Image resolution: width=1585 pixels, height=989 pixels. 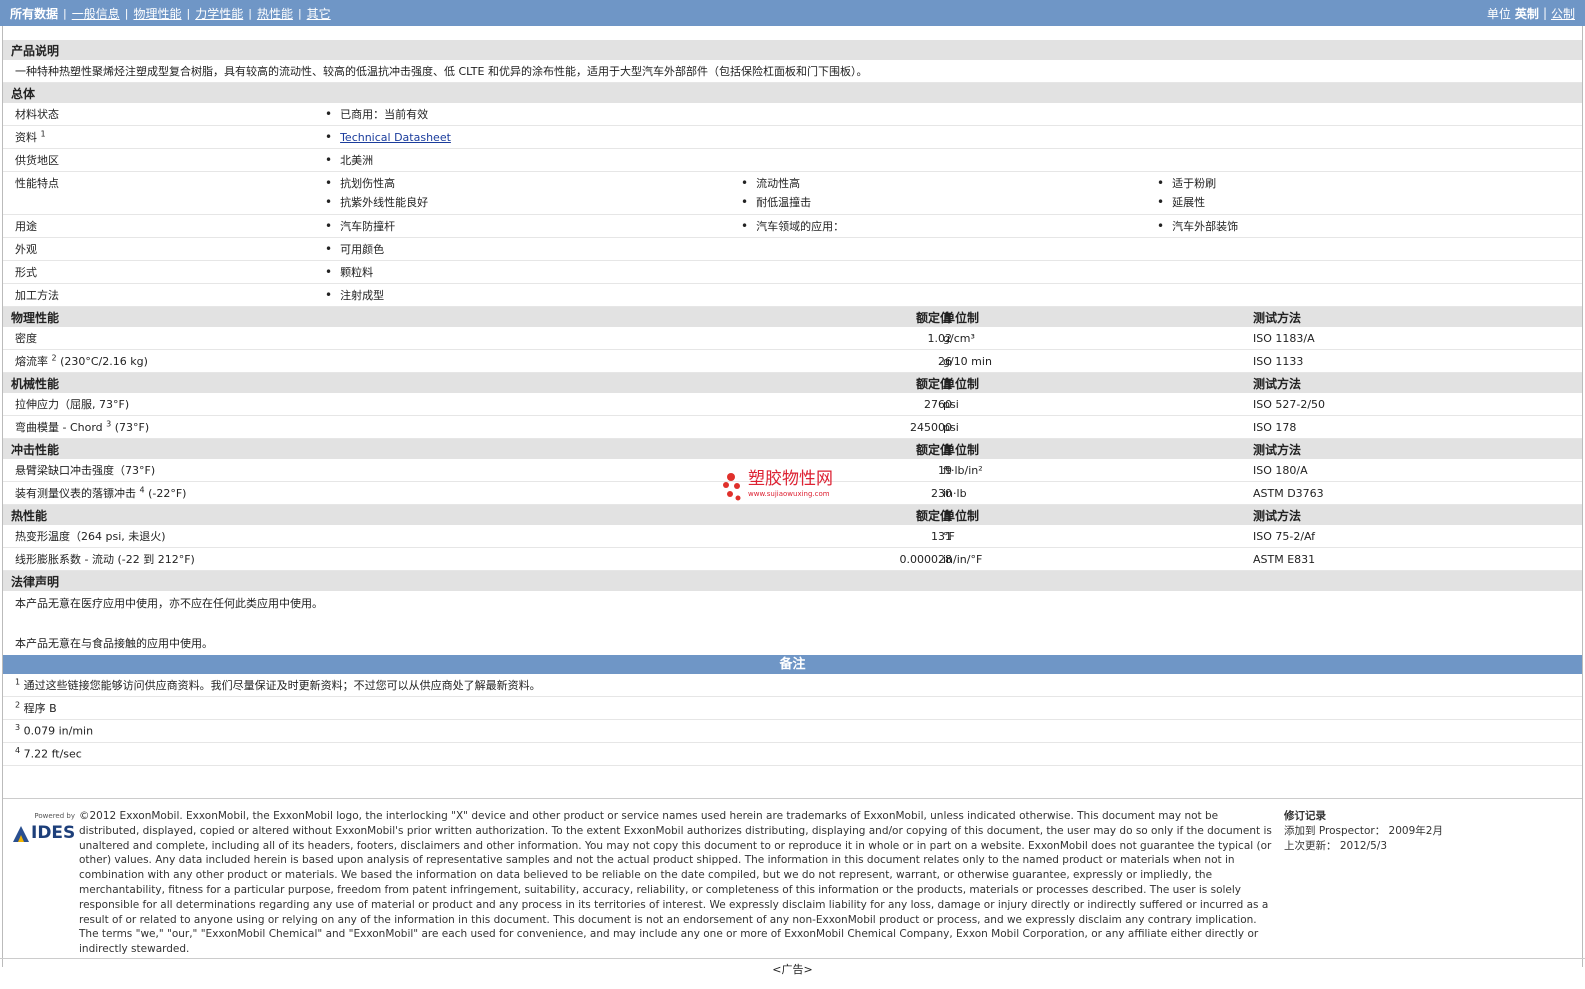 What do you see at coordinates (21, 833) in the screenshot?
I see `ides-logo-icon` at bounding box center [21, 833].